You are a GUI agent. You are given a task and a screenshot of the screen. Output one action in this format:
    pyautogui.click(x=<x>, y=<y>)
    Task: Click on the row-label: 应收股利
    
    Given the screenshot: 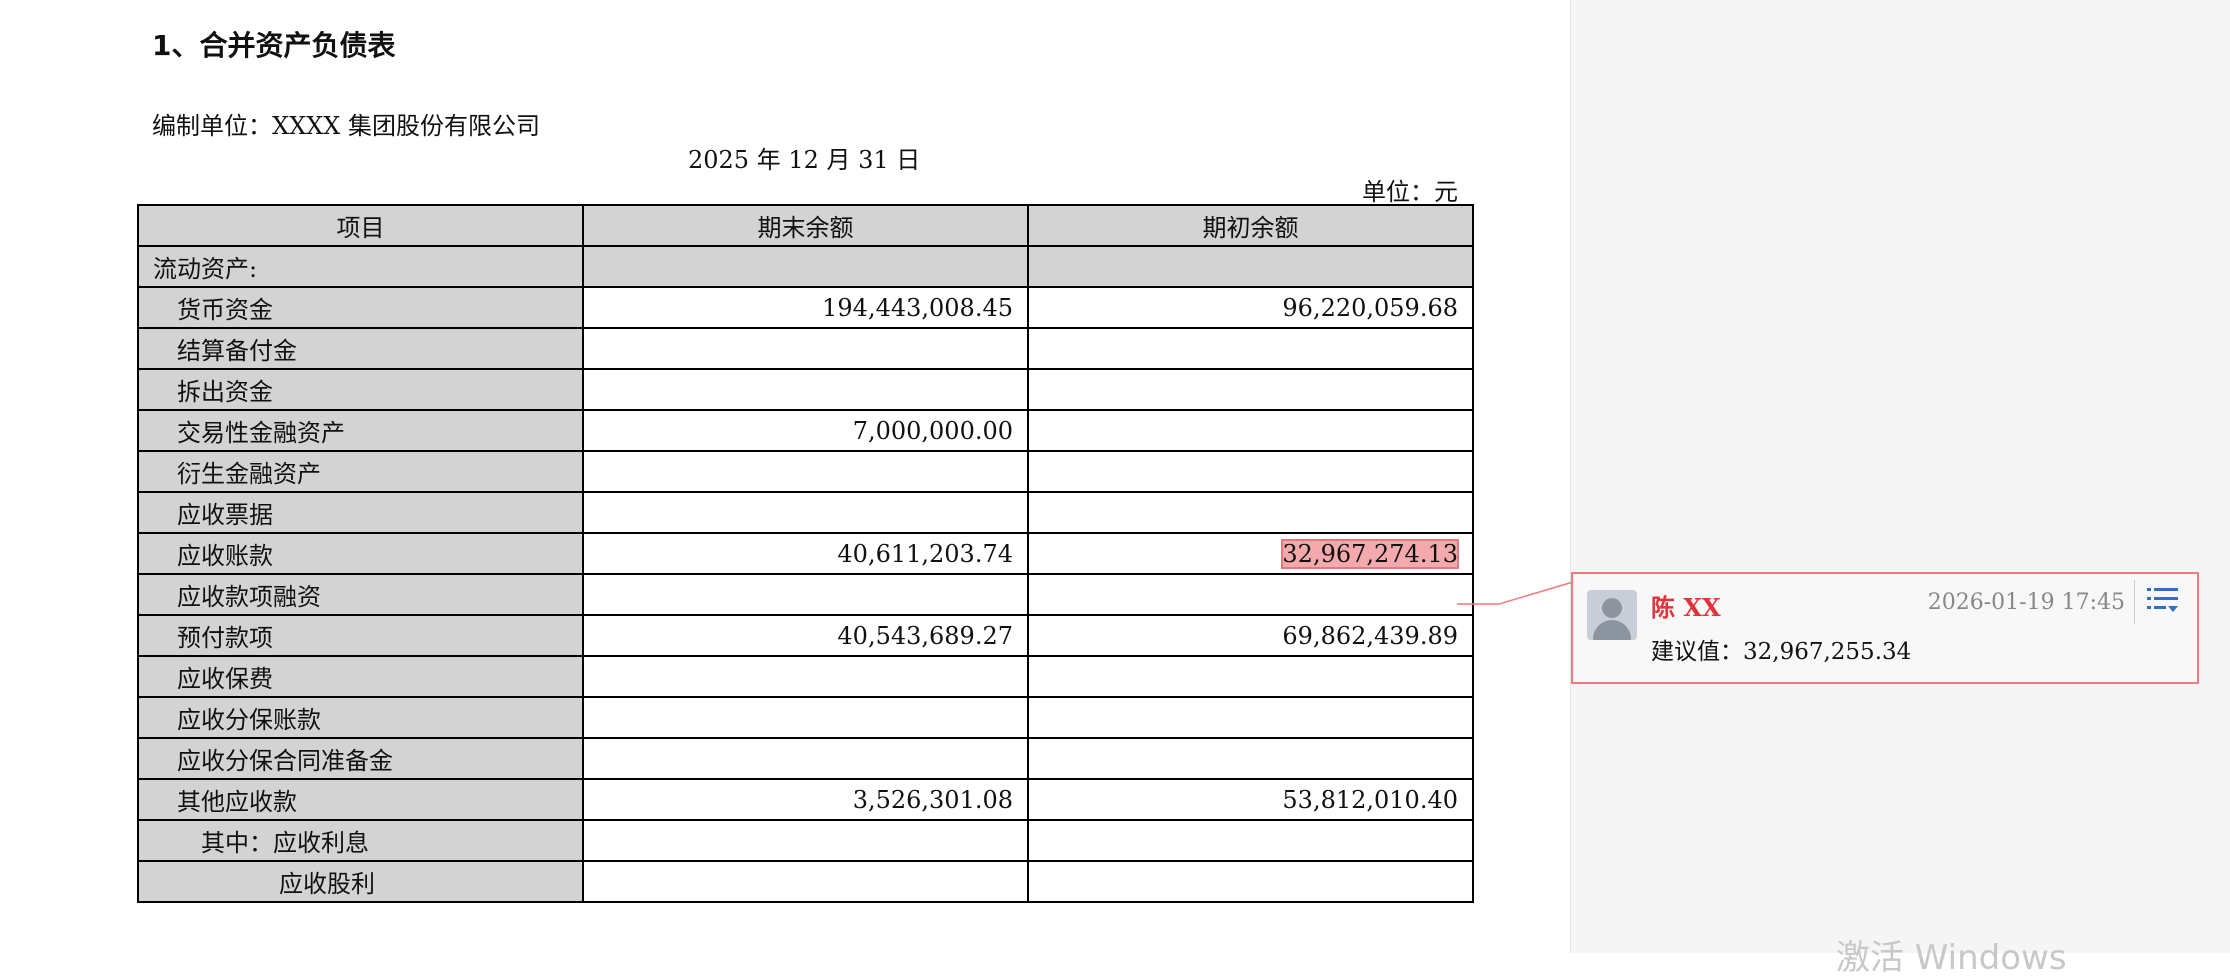 What is the action you would take?
    pyautogui.click(x=360, y=881)
    